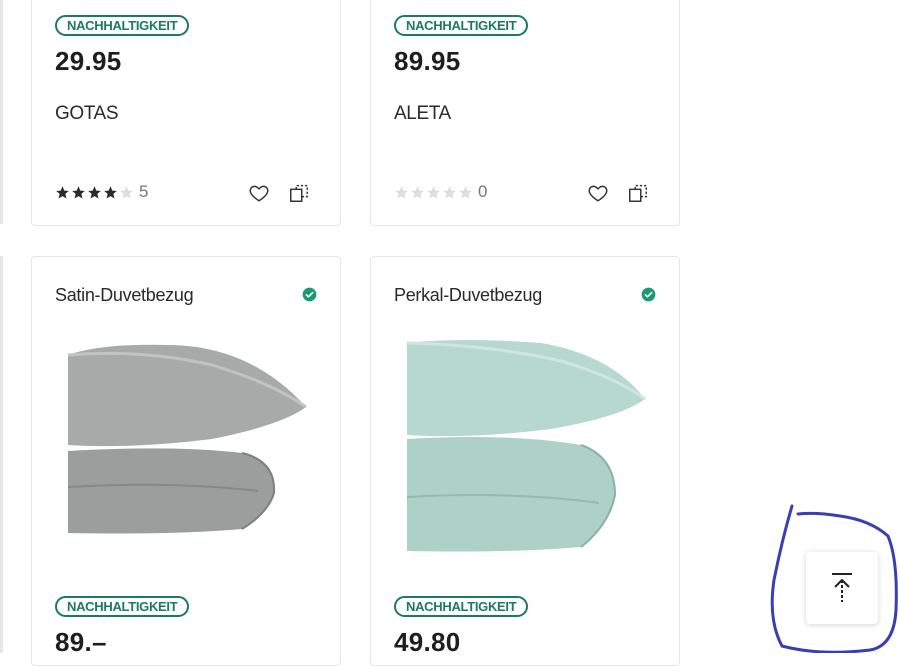  I want to click on rating: 5, so click(101, 192).